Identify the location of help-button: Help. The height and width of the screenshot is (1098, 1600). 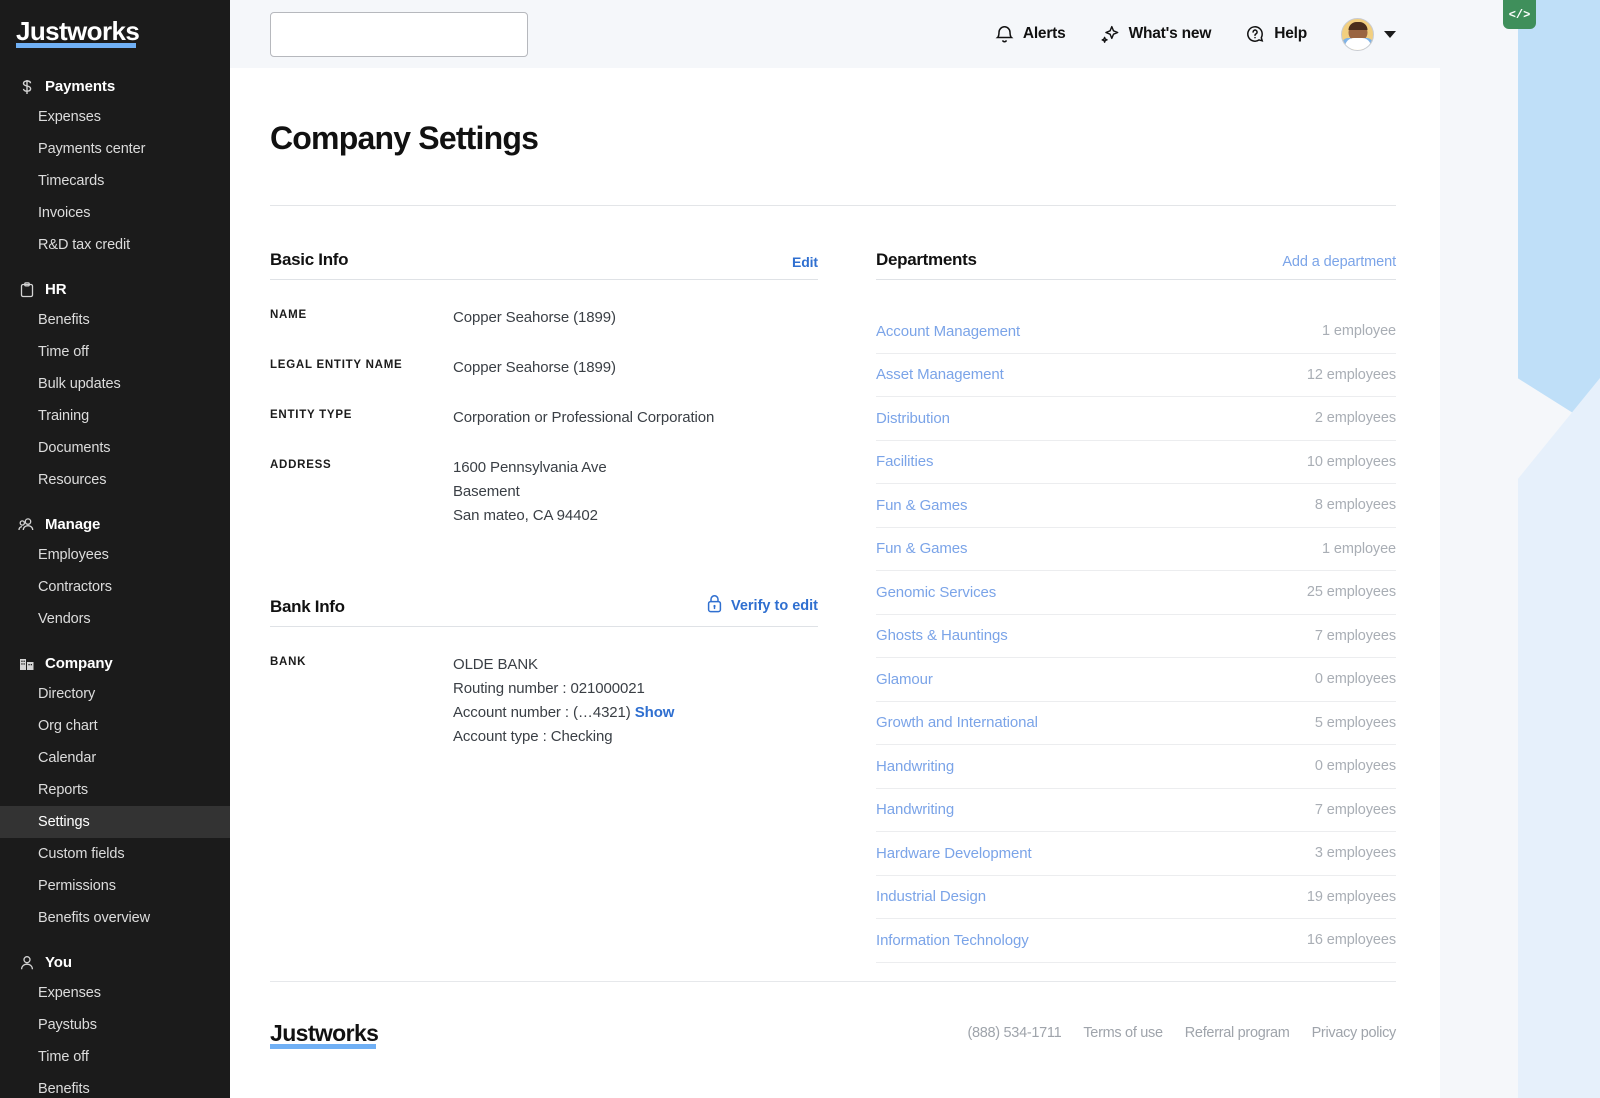
(1276, 34).